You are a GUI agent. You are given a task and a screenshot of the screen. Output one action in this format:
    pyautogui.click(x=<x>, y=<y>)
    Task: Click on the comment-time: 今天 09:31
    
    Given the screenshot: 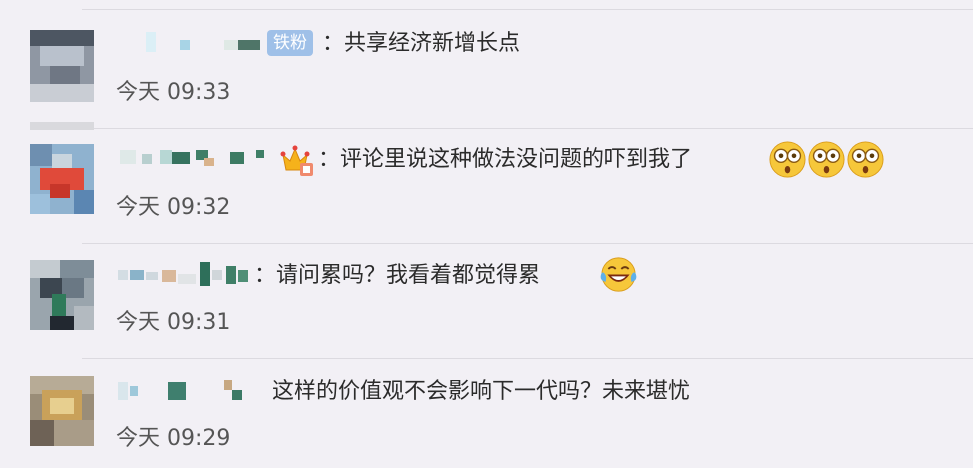 What is the action you would take?
    pyautogui.click(x=173, y=322)
    